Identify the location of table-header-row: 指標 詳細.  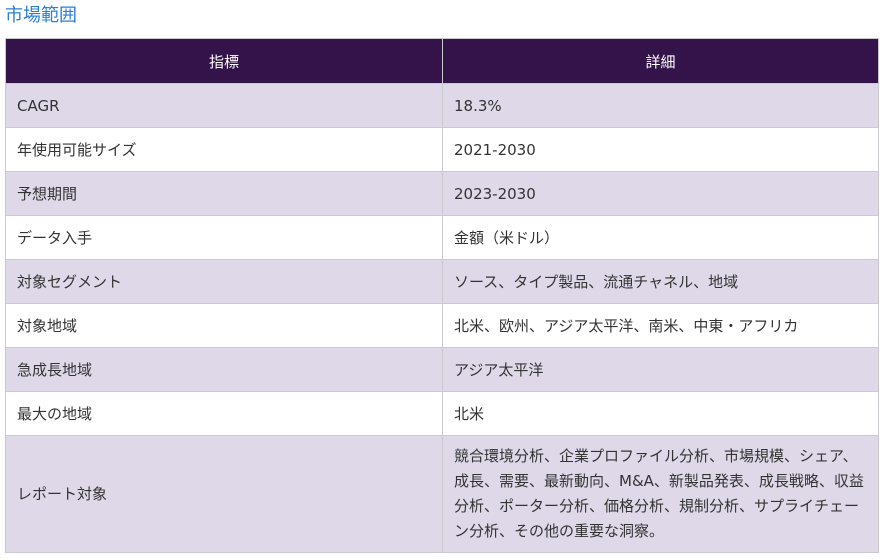
(442, 61).